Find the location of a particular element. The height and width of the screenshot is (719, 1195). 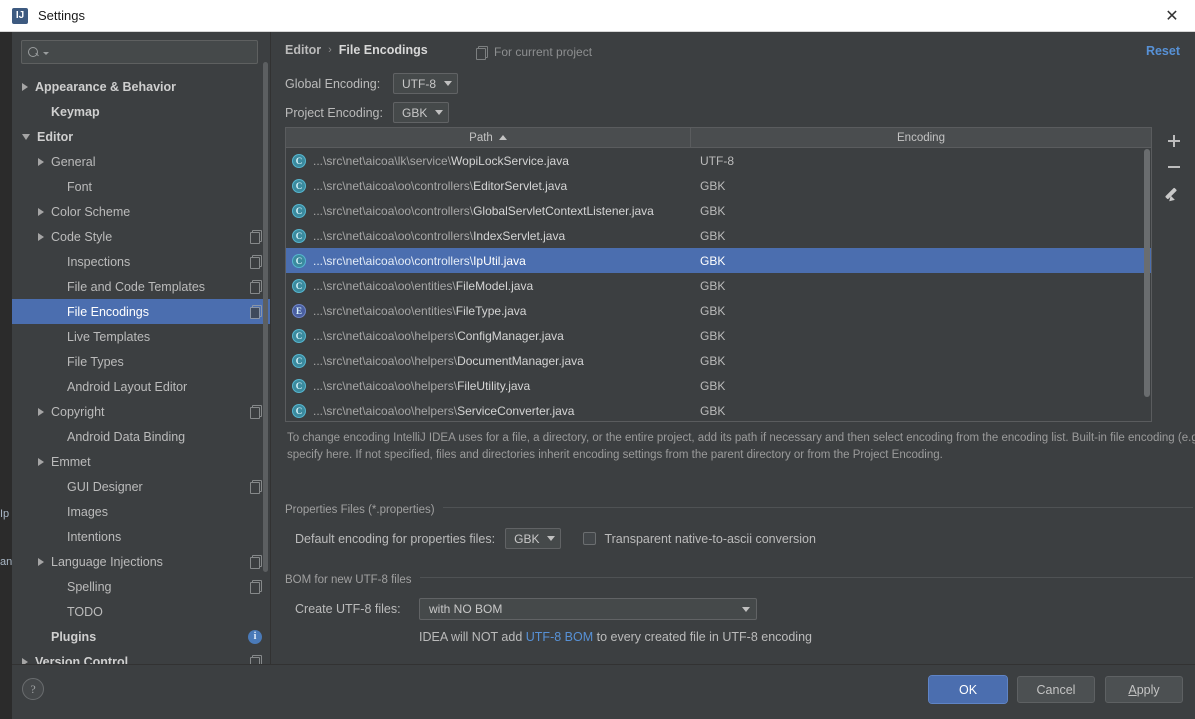

table-scrollbar is located at coordinates (1147, 273).